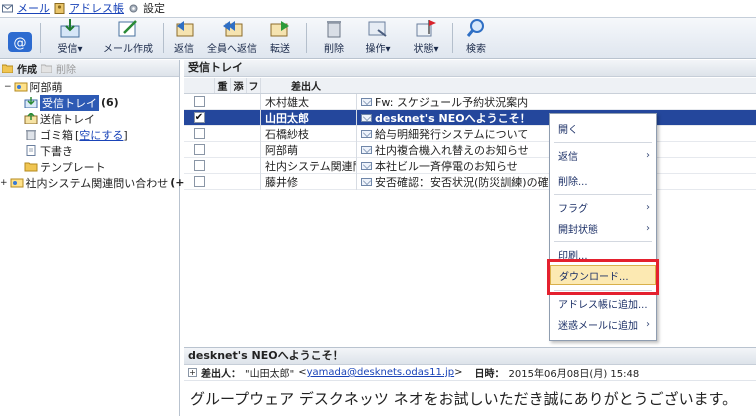  Describe the element at coordinates (426, 28) in the screenshot. I see `flag-icon` at that location.